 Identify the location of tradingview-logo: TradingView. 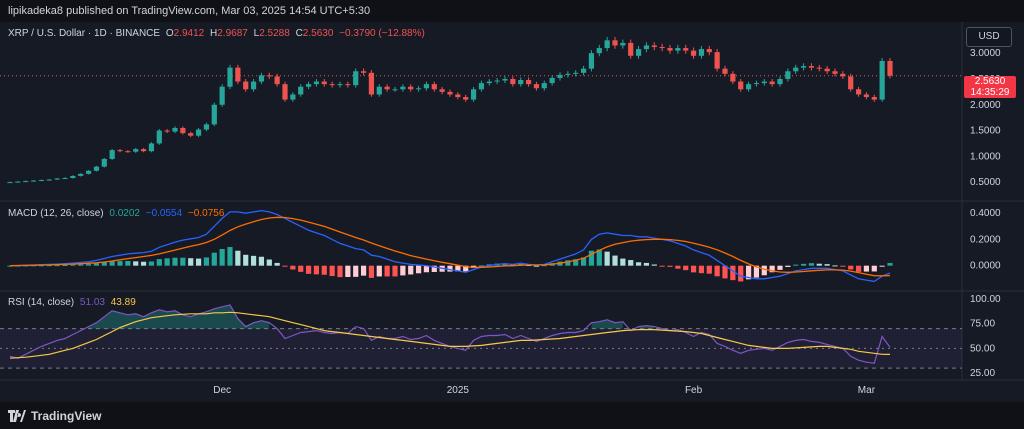
(54, 416).